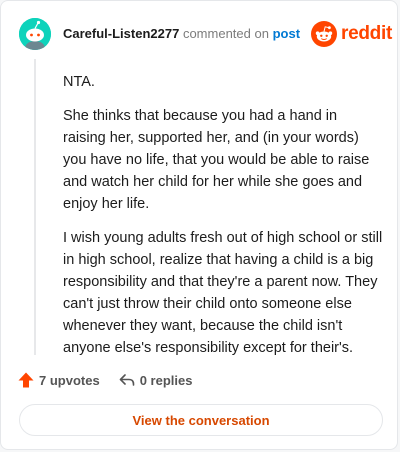 Image resolution: width=400 pixels, height=452 pixels. I want to click on thread-line, so click(35, 207).